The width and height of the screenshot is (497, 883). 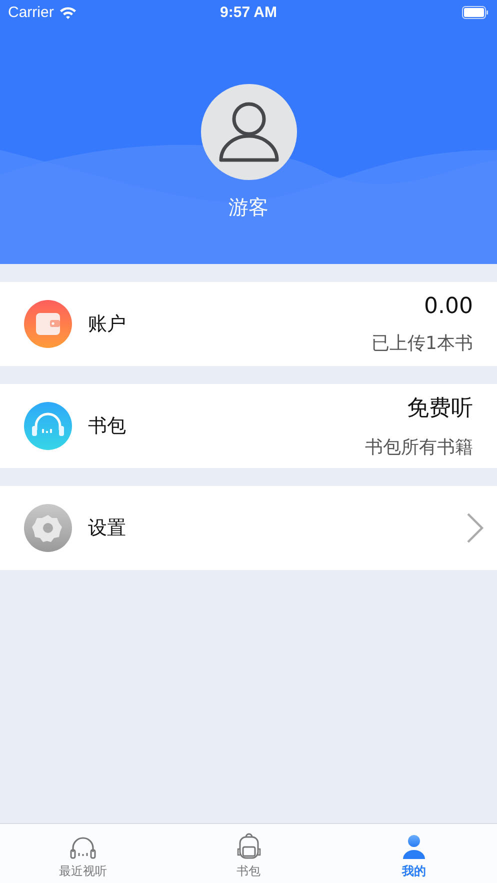 I want to click on carrier-text: Carrier, so click(x=31, y=12).